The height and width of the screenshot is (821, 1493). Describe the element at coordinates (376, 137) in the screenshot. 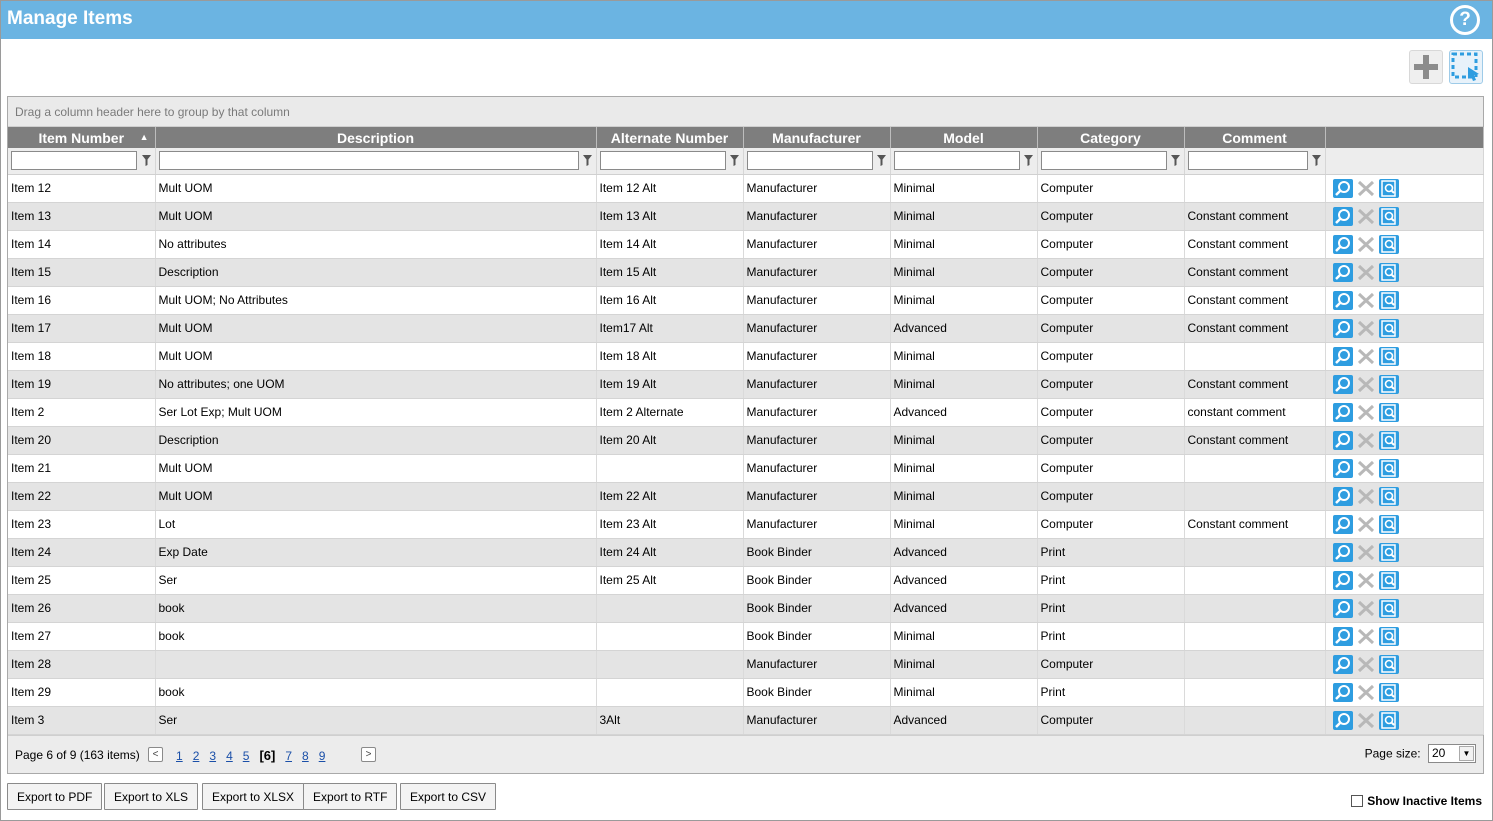

I see `column-header-description: Description` at that location.